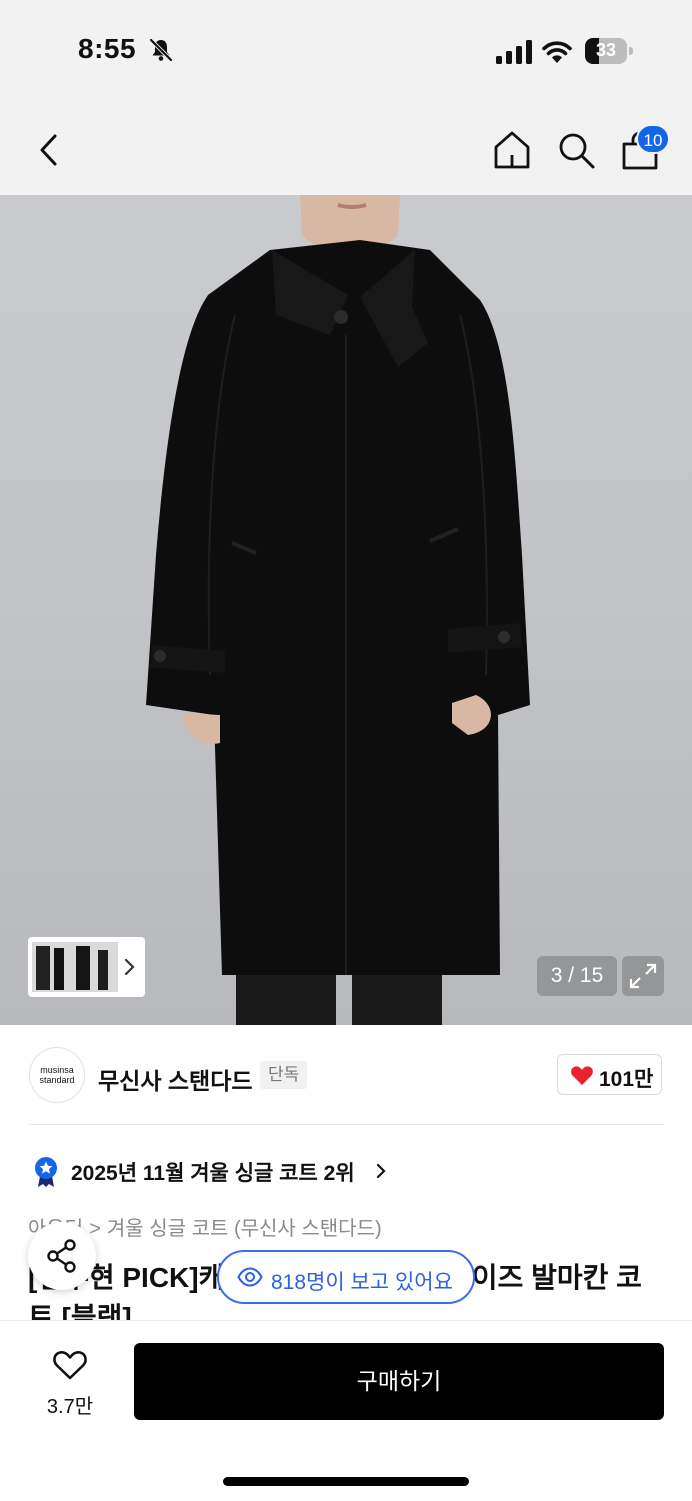 The height and width of the screenshot is (1501, 692). I want to click on expand-icon, so click(643, 976).